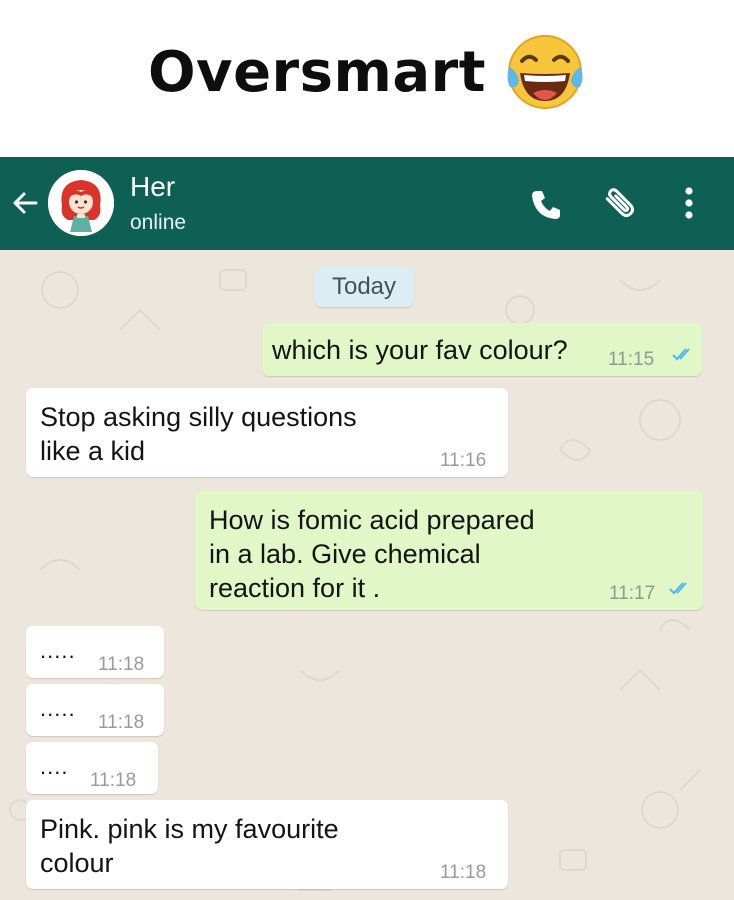  What do you see at coordinates (545, 71) in the screenshot?
I see `tears-of-joy-emoji` at bounding box center [545, 71].